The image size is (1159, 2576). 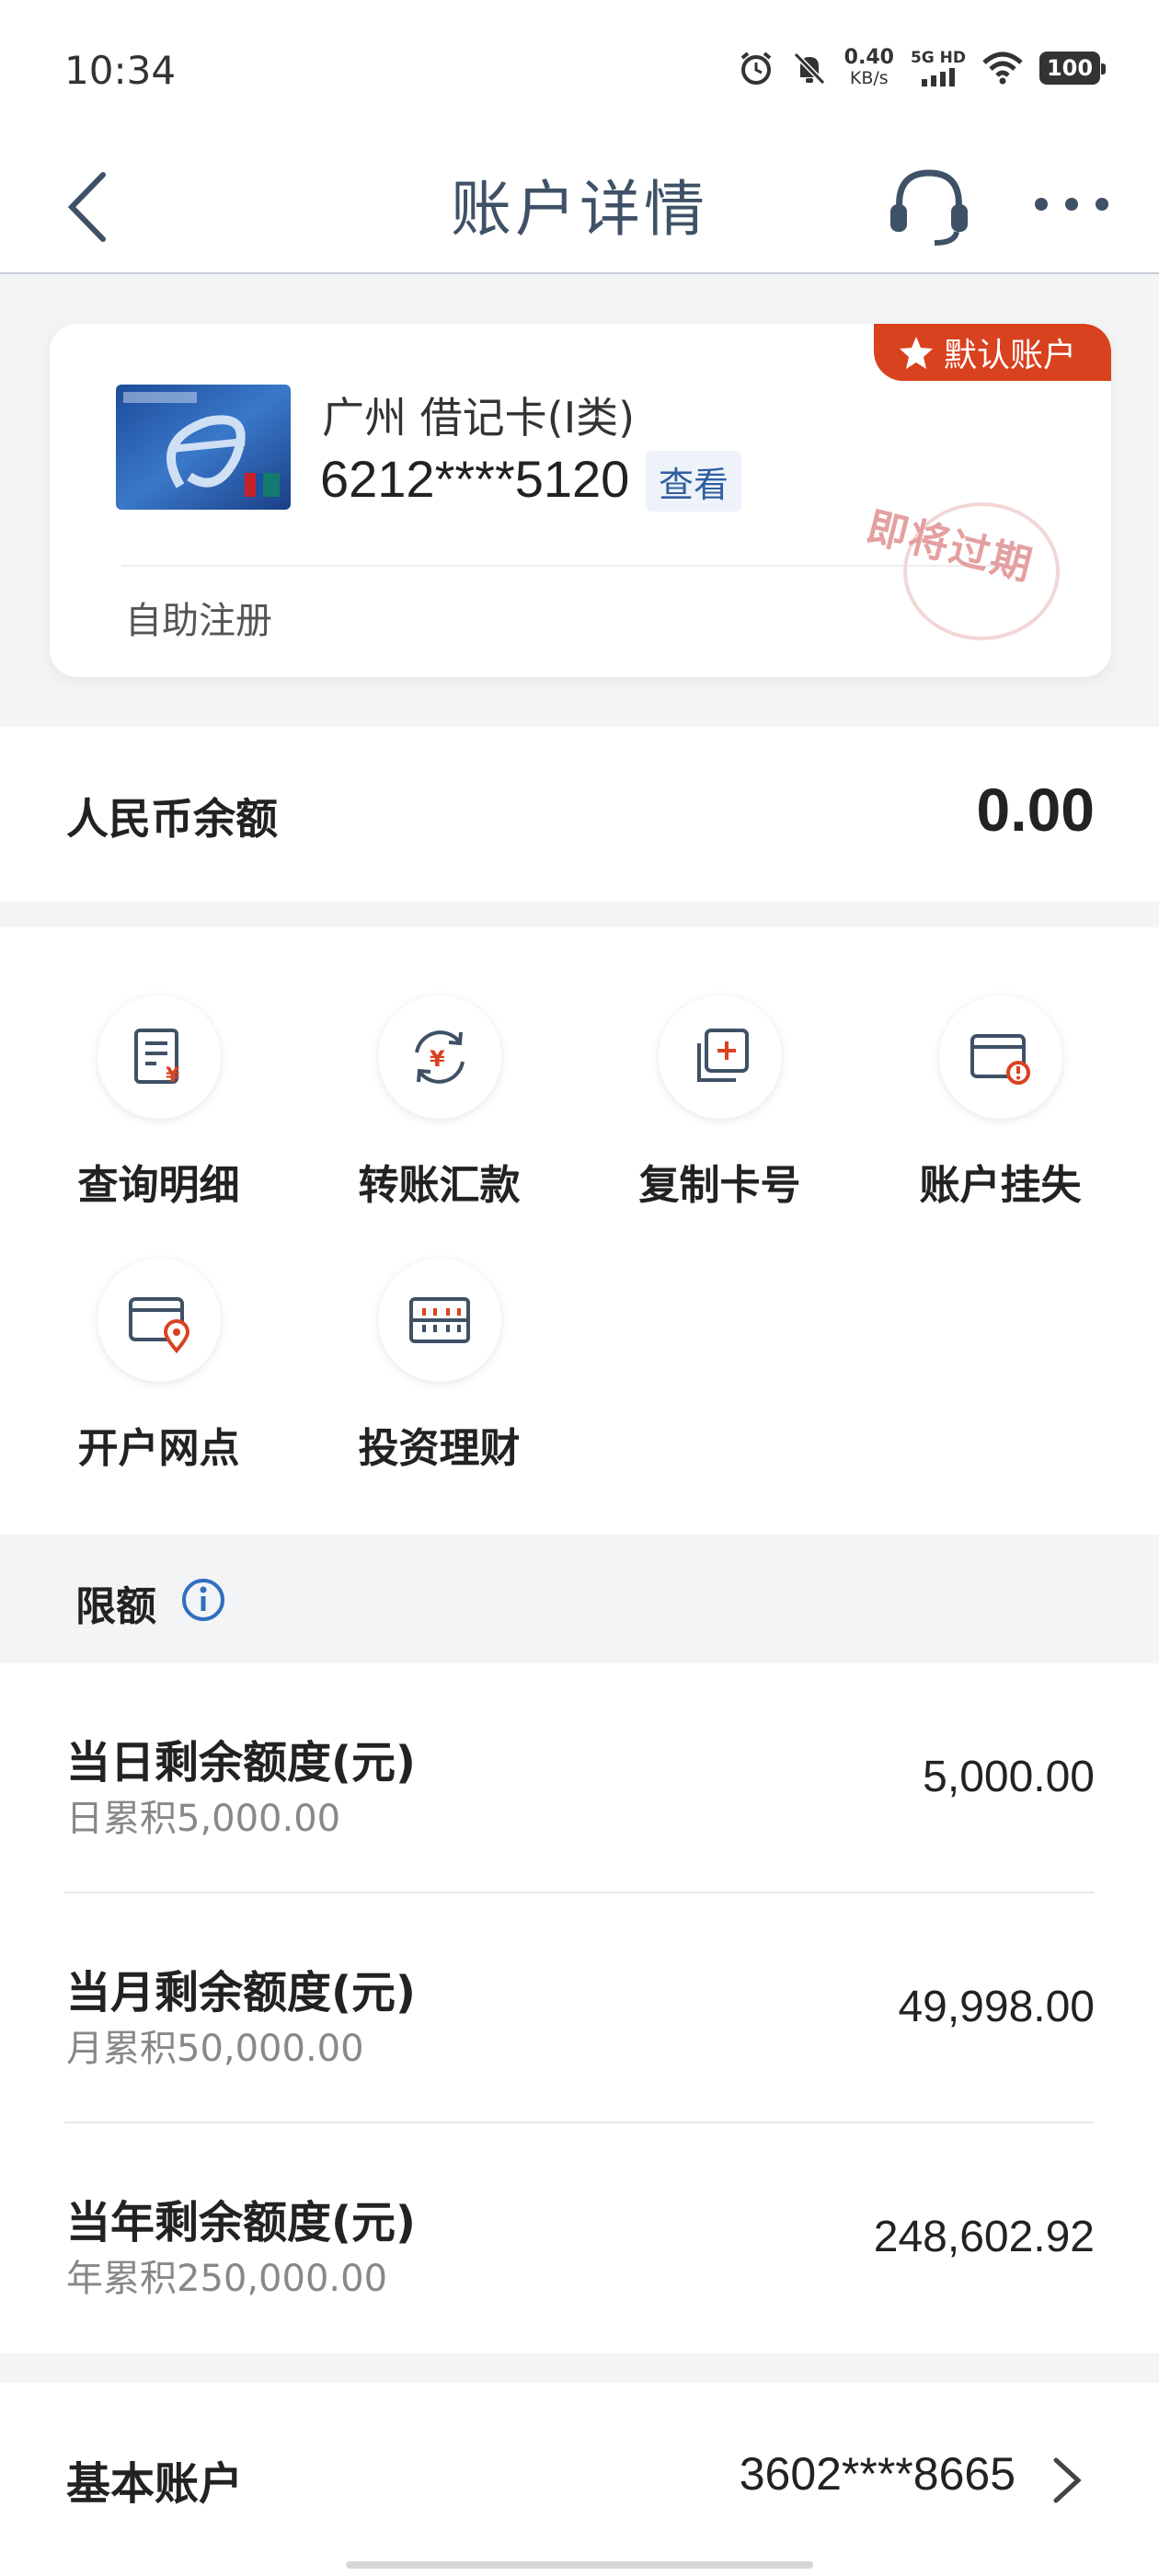 I want to click on action-investment: 投资理财, so click(x=439, y=1331).